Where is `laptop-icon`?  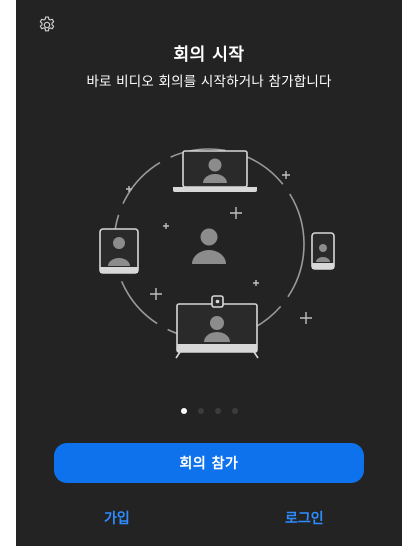 laptop-icon is located at coordinates (215, 171).